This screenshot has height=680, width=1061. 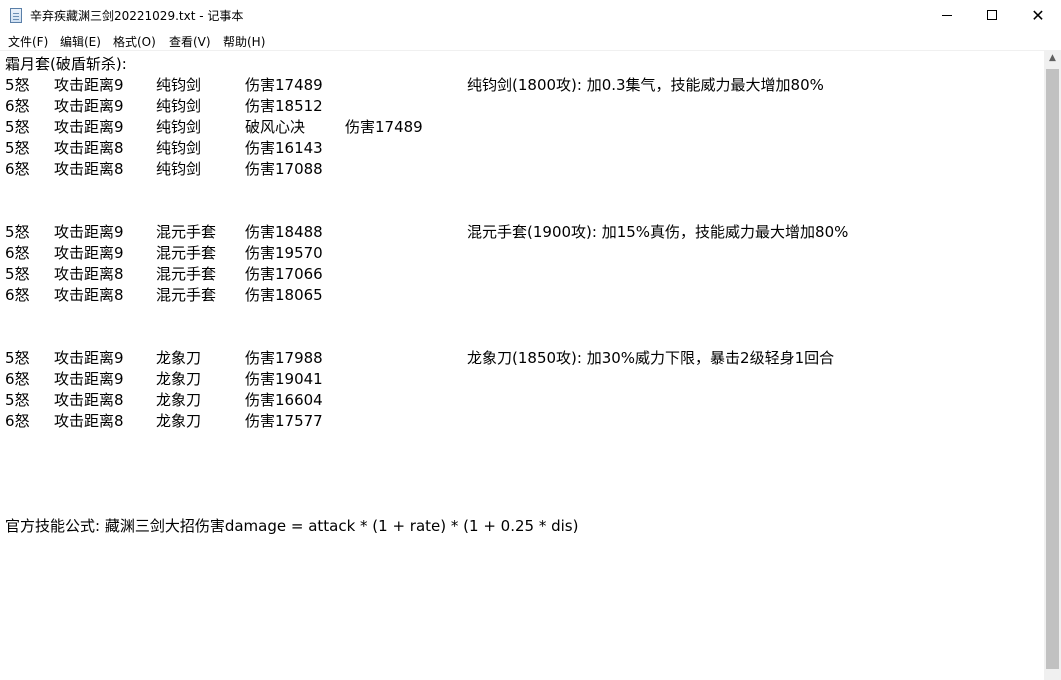 I want to click on scroll-thumb, so click(x=1052, y=369).